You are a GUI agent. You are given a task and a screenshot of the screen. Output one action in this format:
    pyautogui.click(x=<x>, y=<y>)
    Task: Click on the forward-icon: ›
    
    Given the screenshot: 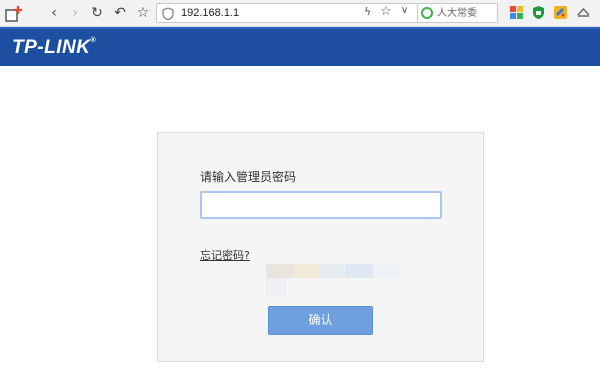 What is the action you would take?
    pyautogui.click(x=75, y=13)
    